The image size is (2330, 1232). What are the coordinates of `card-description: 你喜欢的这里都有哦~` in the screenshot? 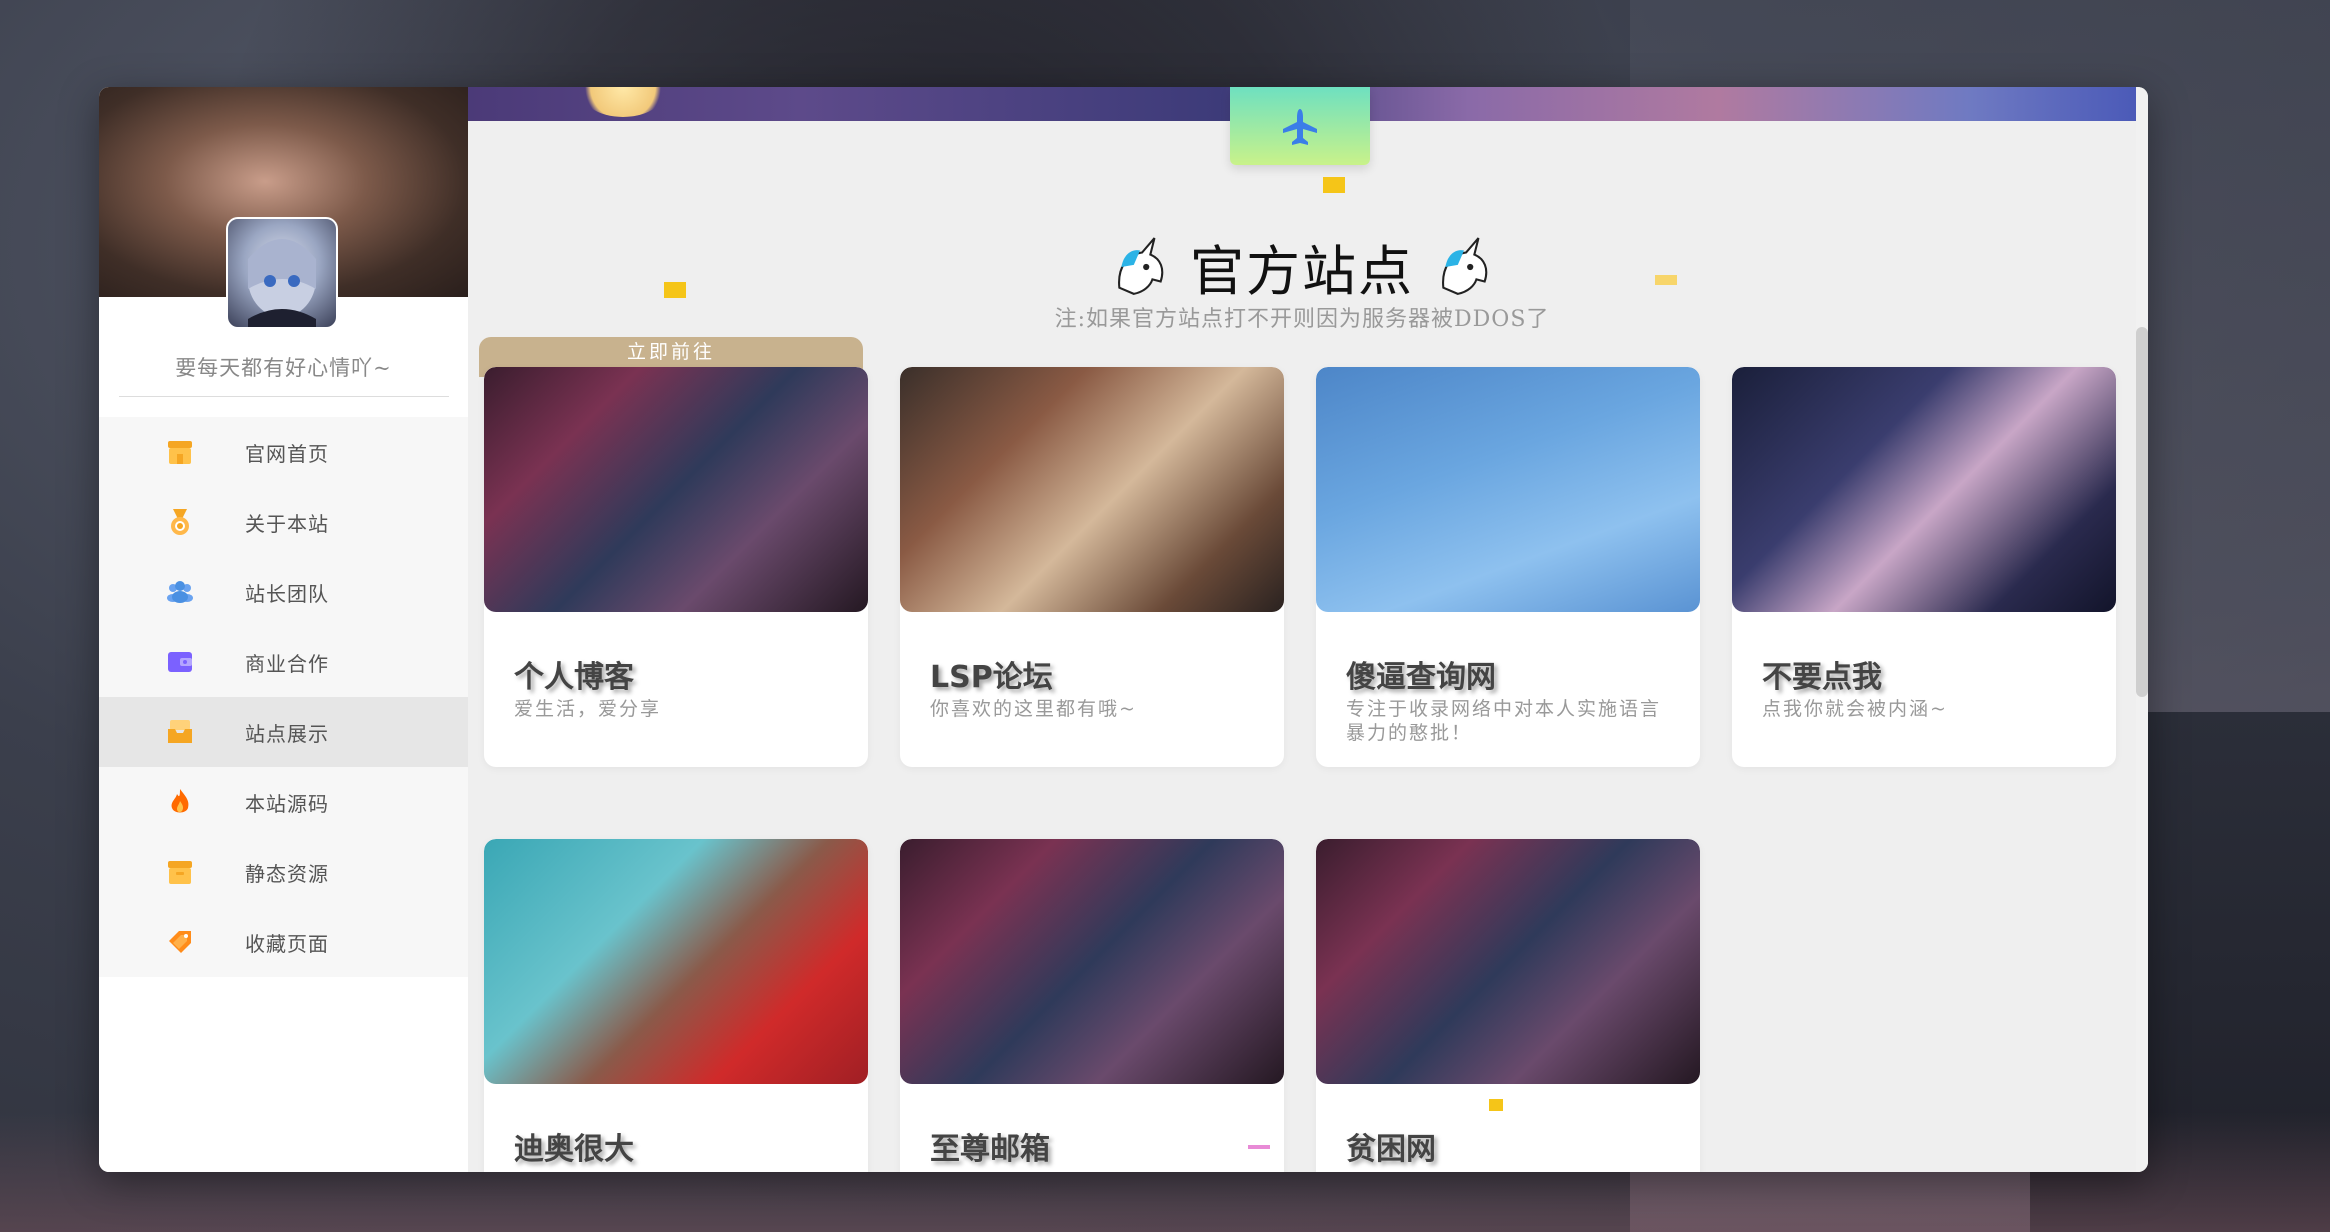 It's located at (1033, 709).